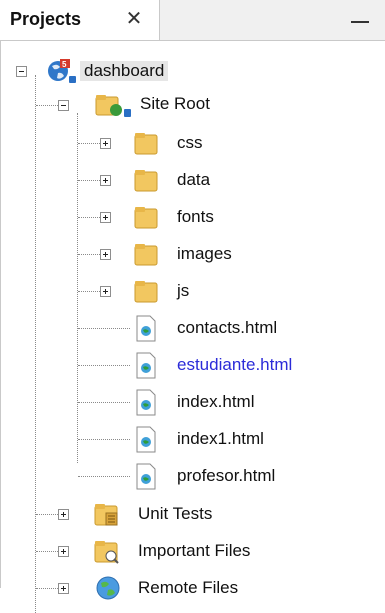 This screenshot has height=613, width=385. What do you see at coordinates (192, 291) in the screenshot?
I see `tree-node-folder: js` at bounding box center [192, 291].